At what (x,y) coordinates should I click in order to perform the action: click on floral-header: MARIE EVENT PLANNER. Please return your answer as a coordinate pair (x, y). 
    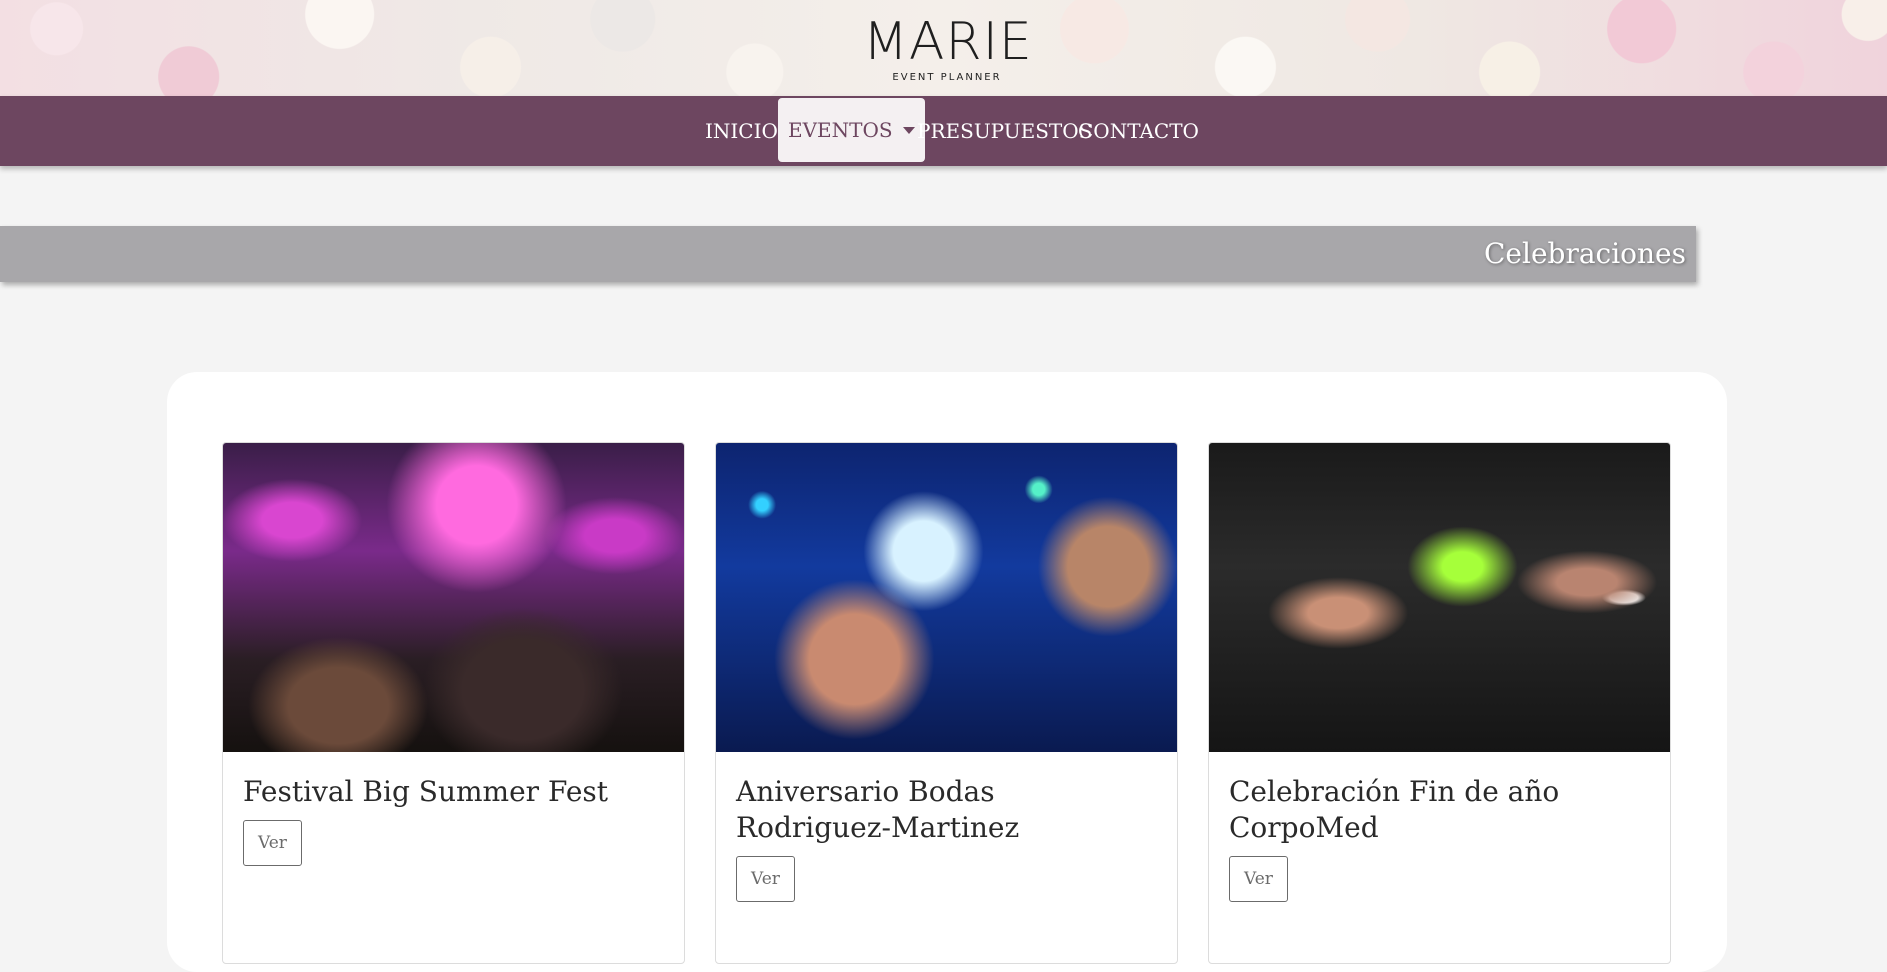
    Looking at the image, I should click on (943, 48).